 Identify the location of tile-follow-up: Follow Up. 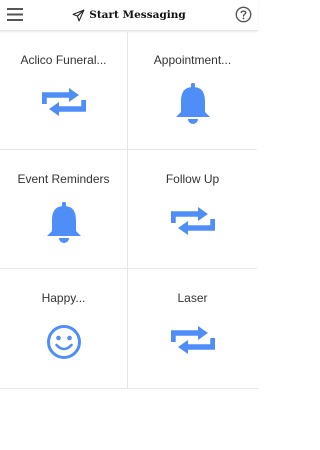
(192, 209).